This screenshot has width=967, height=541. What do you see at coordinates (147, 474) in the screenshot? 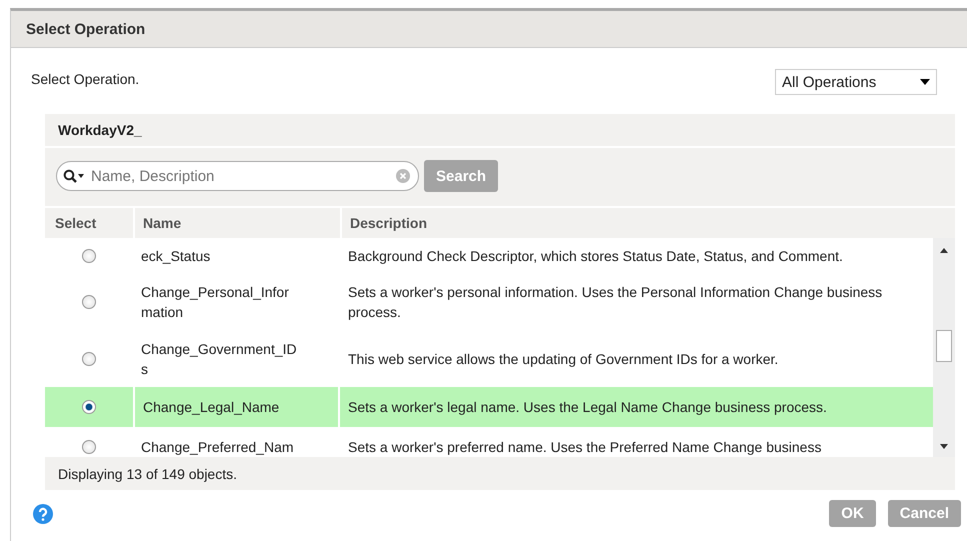
I see `status-text: Displaying 13 of 149 objects.` at bounding box center [147, 474].